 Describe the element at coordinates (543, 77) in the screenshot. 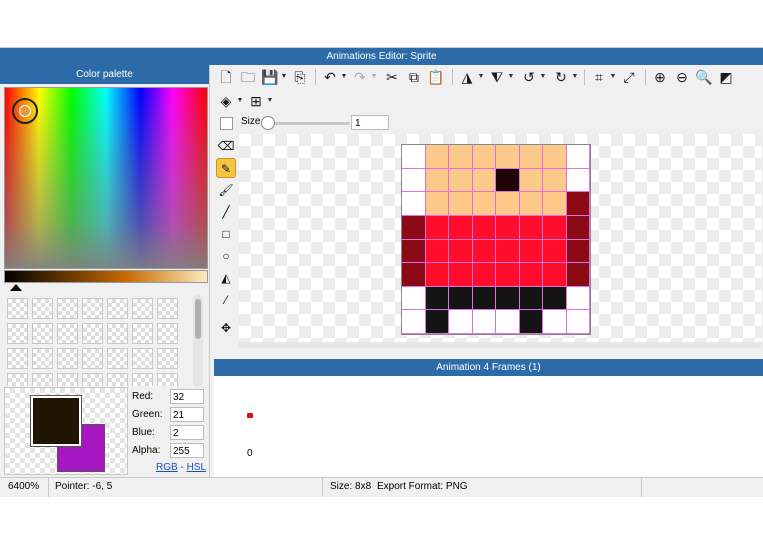

I see `rotate-left-dropdown-icon: ▼` at that location.